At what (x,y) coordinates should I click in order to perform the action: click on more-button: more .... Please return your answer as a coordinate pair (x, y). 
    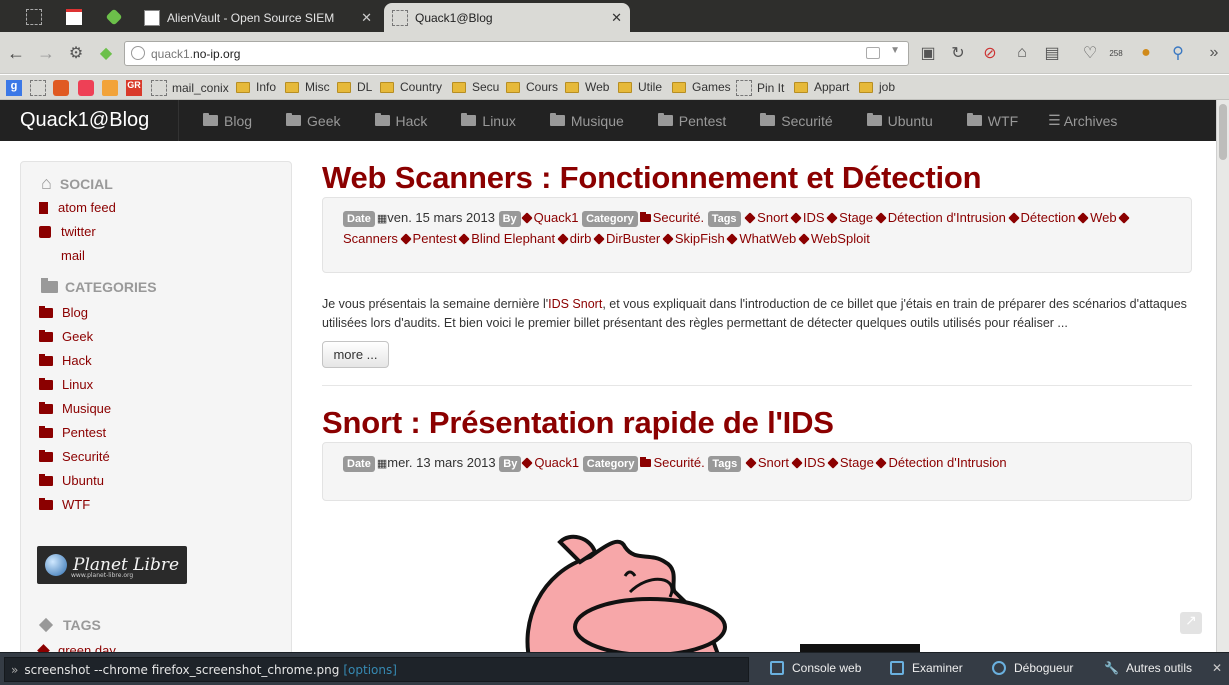
    Looking at the image, I should click on (355, 354).